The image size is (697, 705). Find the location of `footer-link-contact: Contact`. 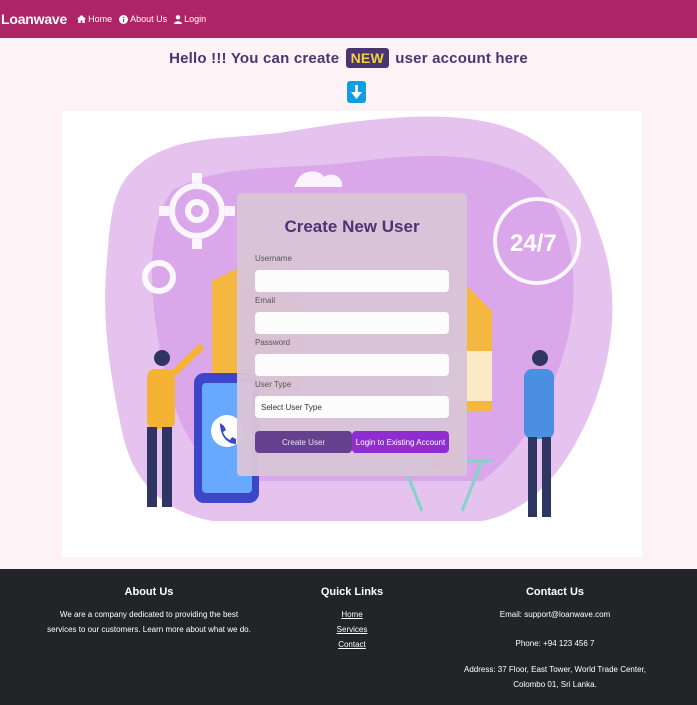

footer-link-contact: Contact is located at coordinates (352, 644).